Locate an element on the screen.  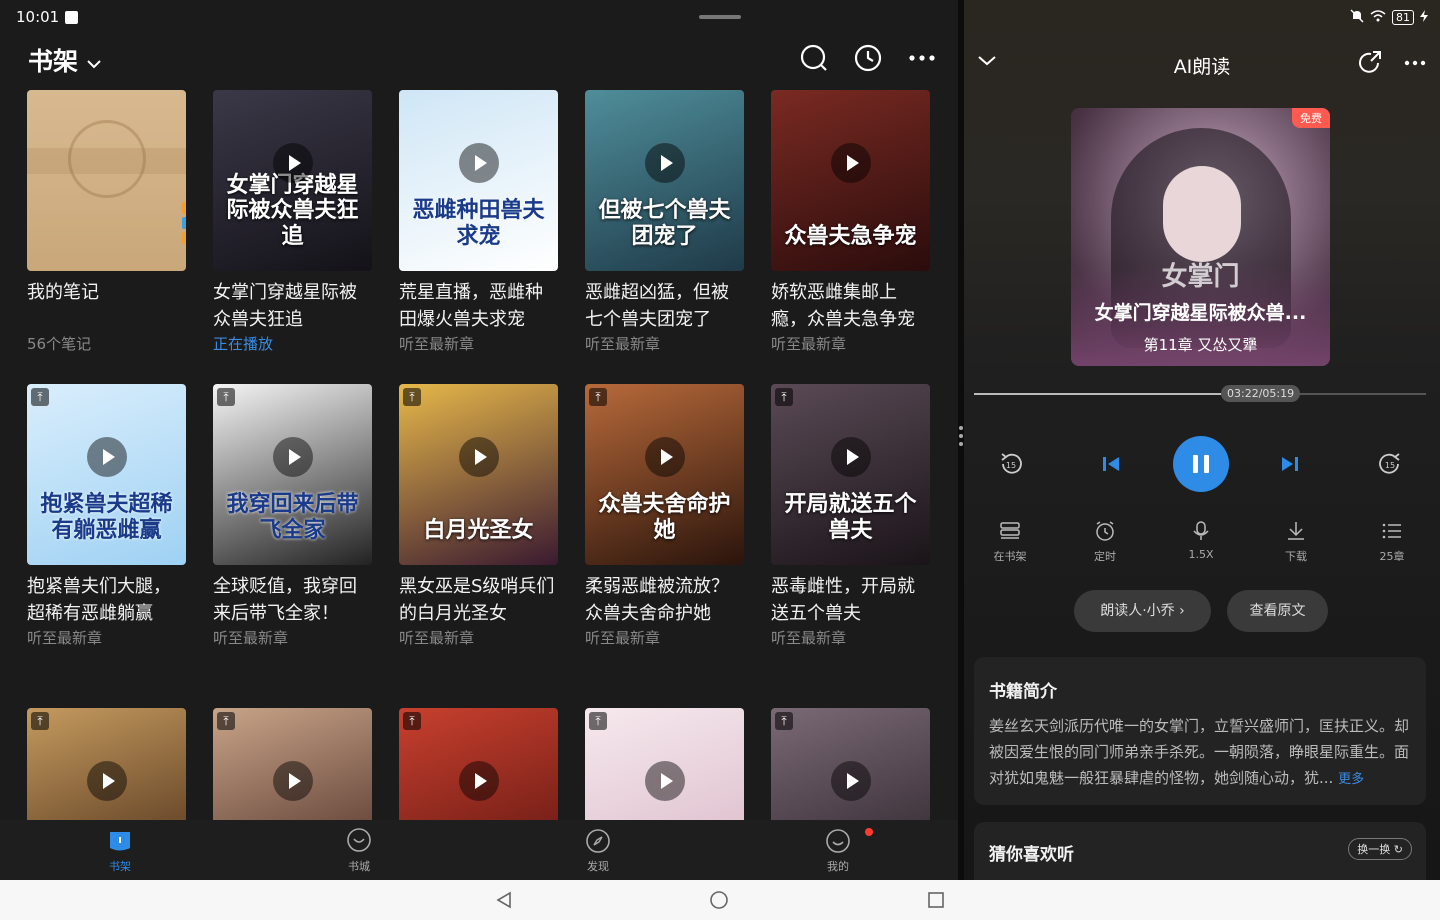
book-item: 我的笔记 56个笔记 is located at coordinates (106, 222).